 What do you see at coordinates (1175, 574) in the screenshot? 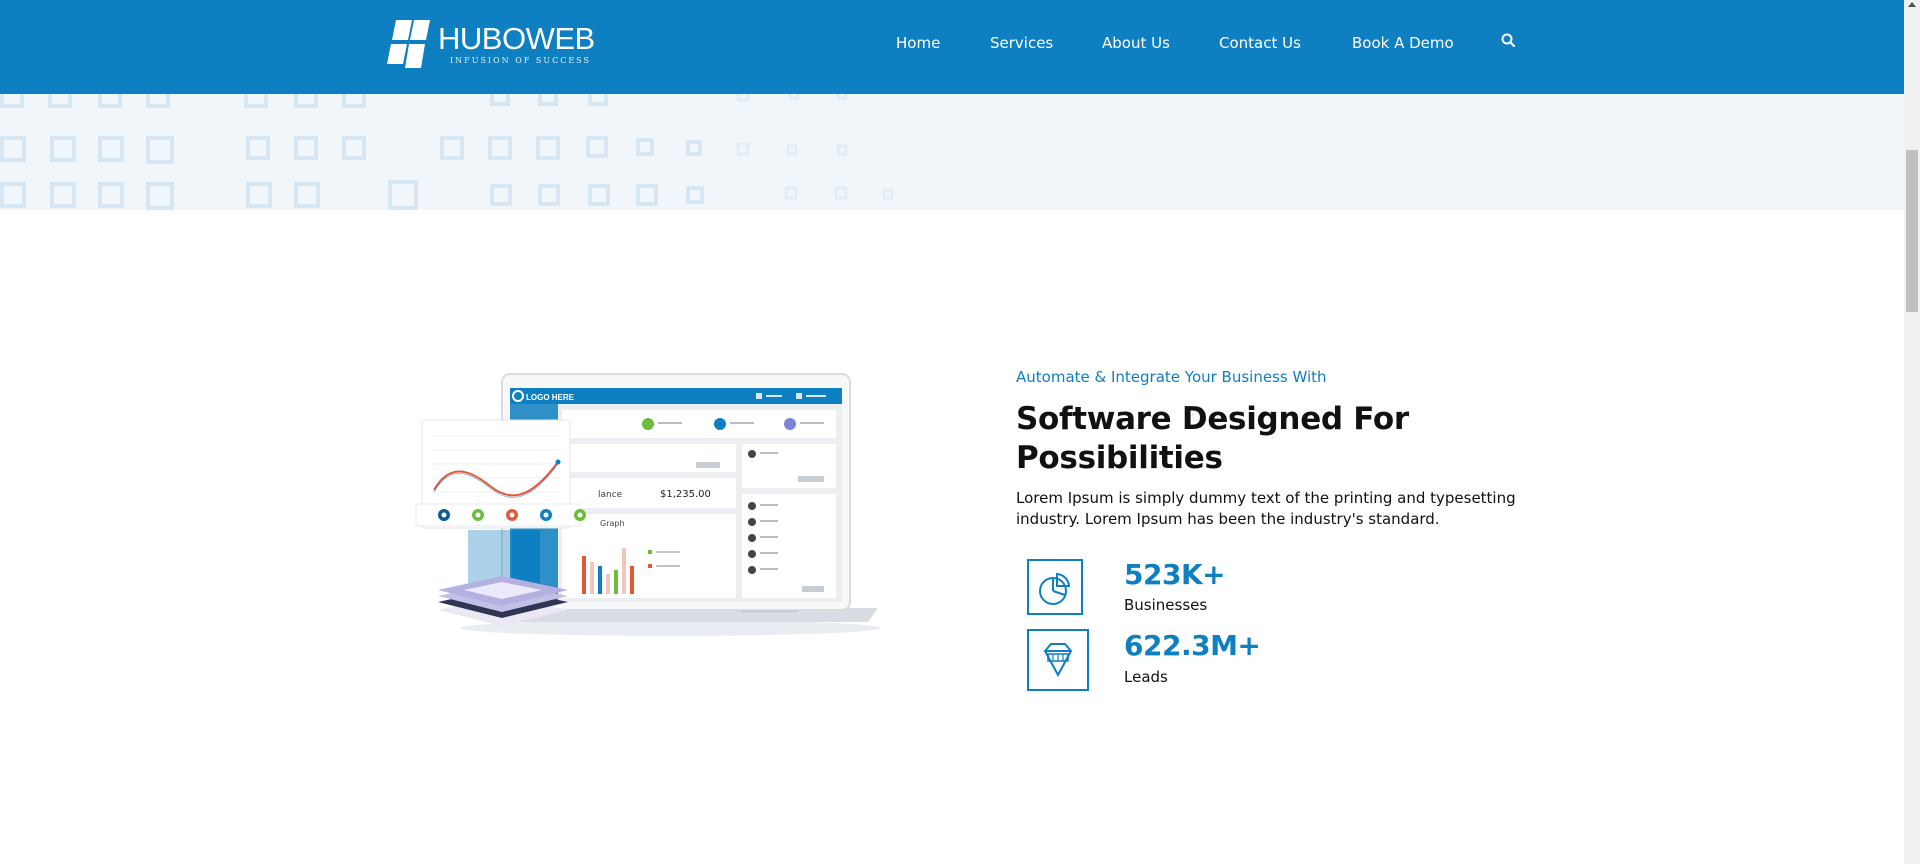
I see `stat-value-businesses: 523K+` at bounding box center [1175, 574].